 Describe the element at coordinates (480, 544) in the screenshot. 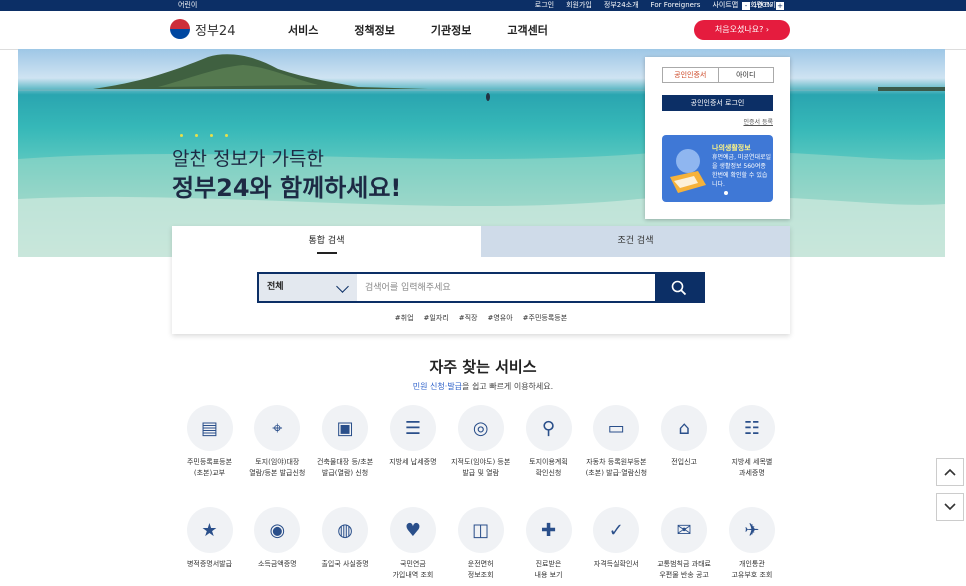

I see `service-item: ◫ 운전면허 정보조회` at that location.